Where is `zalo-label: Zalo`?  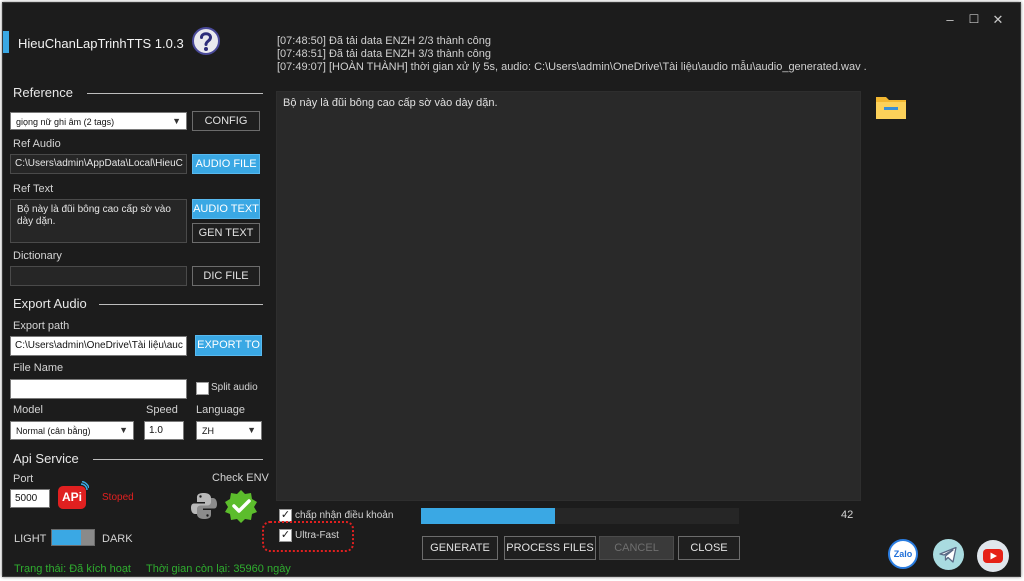
zalo-label: Zalo is located at coordinates (903, 554).